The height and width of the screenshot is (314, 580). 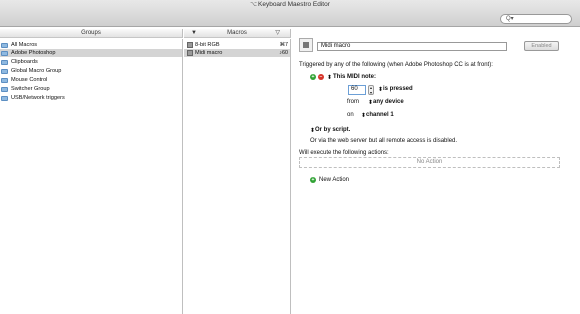 What do you see at coordinates (30, 89) in the screenshot?
I see `group-label: Switcher Group` at bounding box center [30, 89].